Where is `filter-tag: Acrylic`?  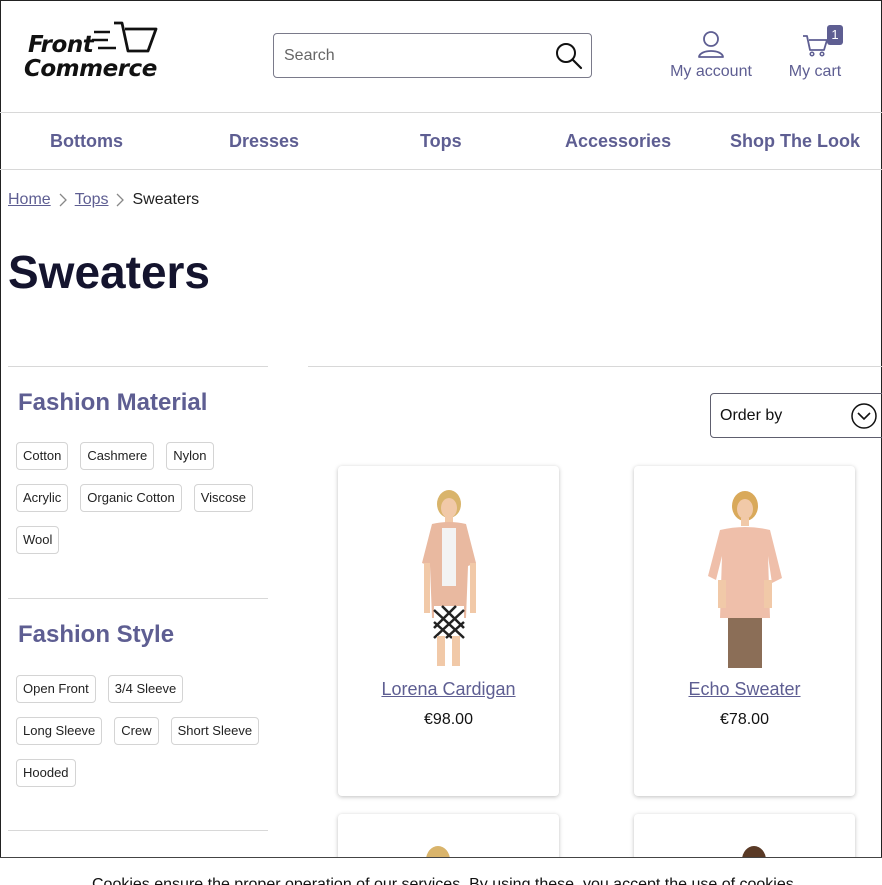 filter-tag: Acrylic is located at coordinates (42, 498).